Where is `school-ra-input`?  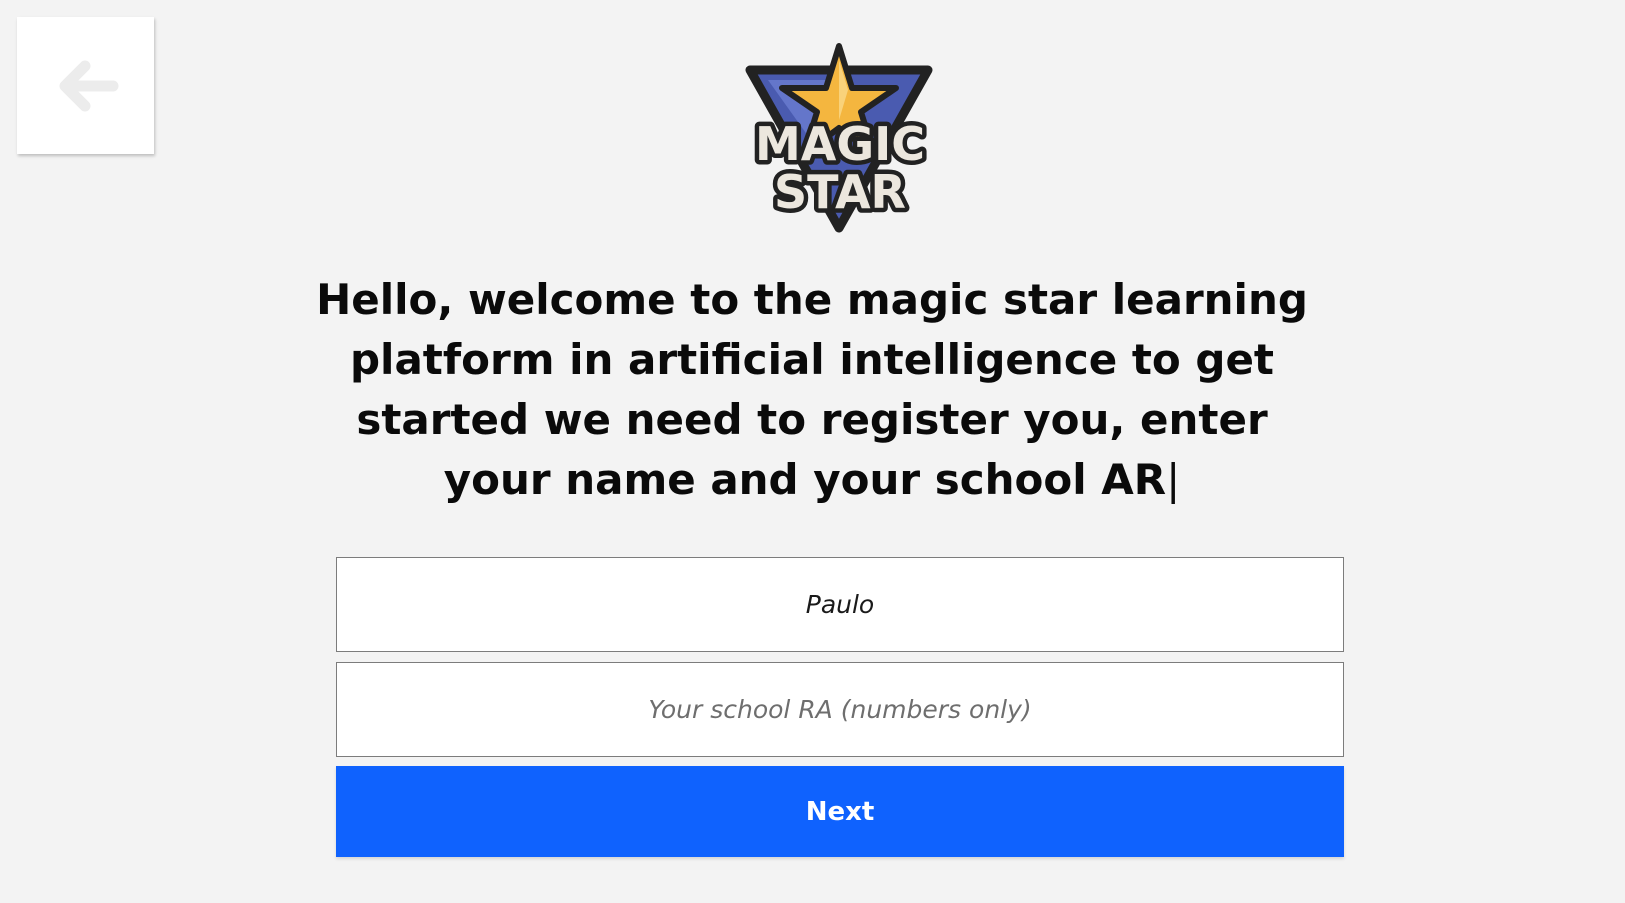
school-ra-input is located at coordinates (840, 709).